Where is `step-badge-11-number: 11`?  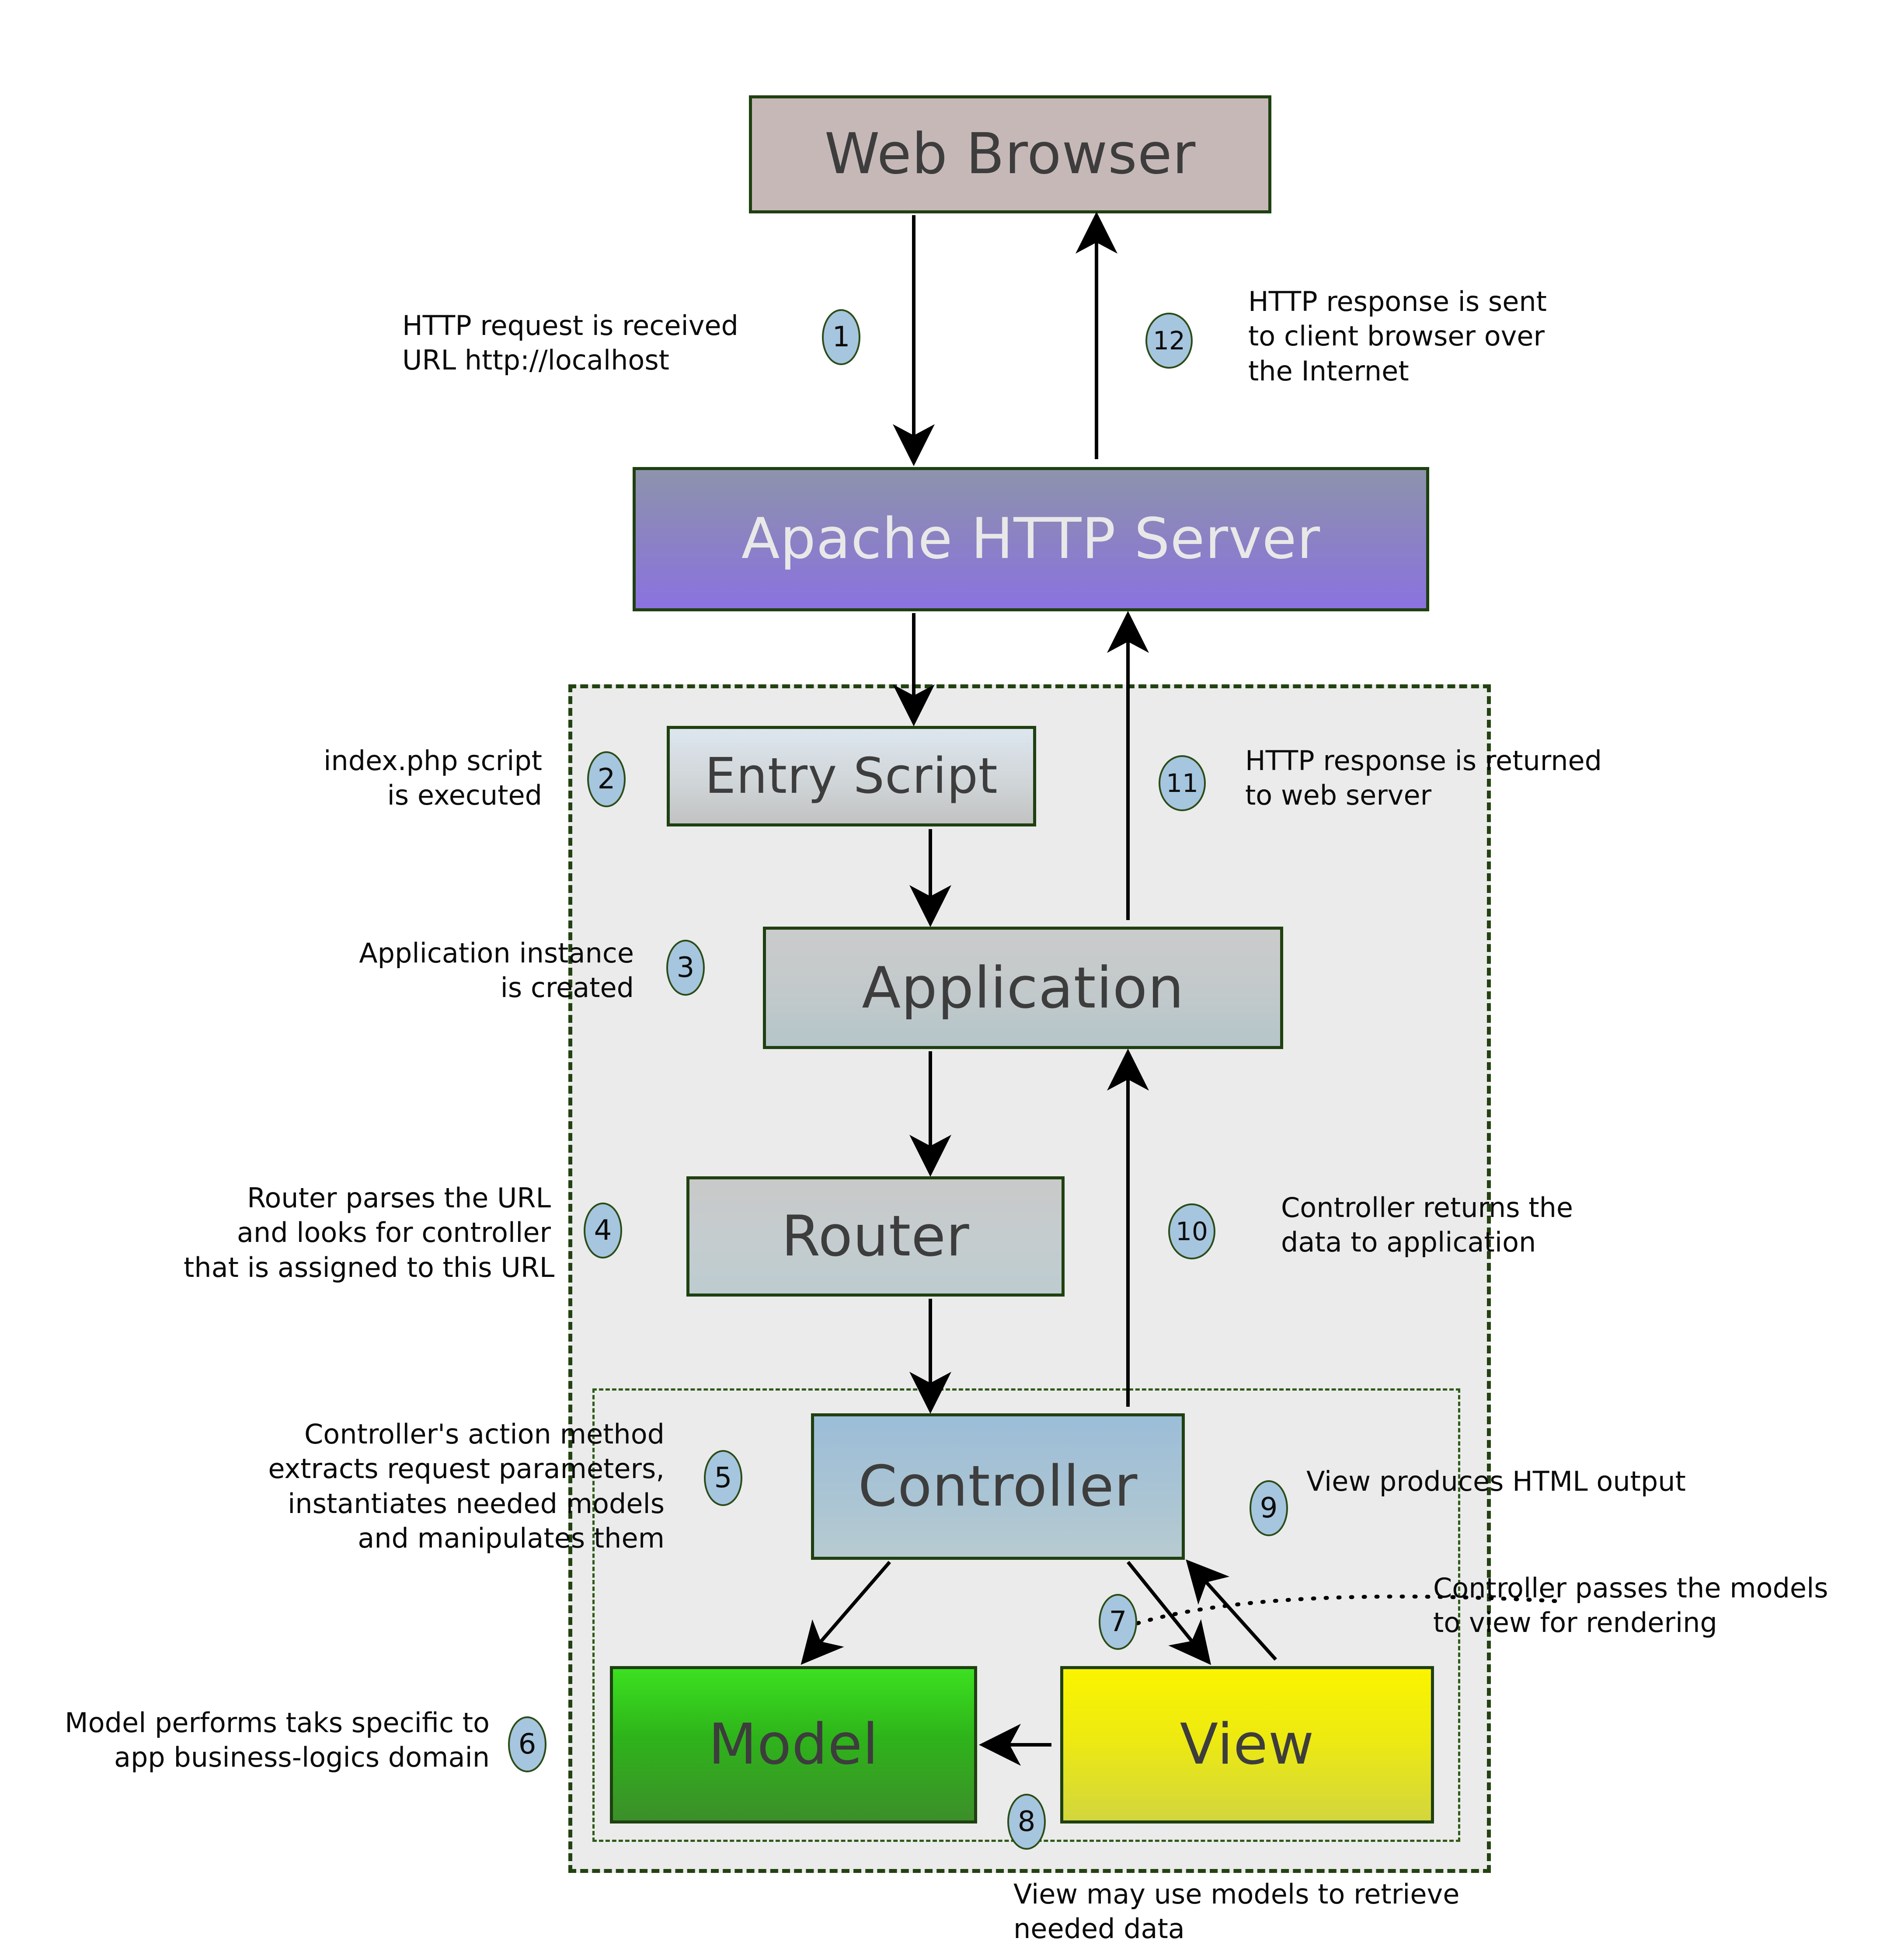 step-badge-11-number: 11 is located at coordinates (1182, 783).